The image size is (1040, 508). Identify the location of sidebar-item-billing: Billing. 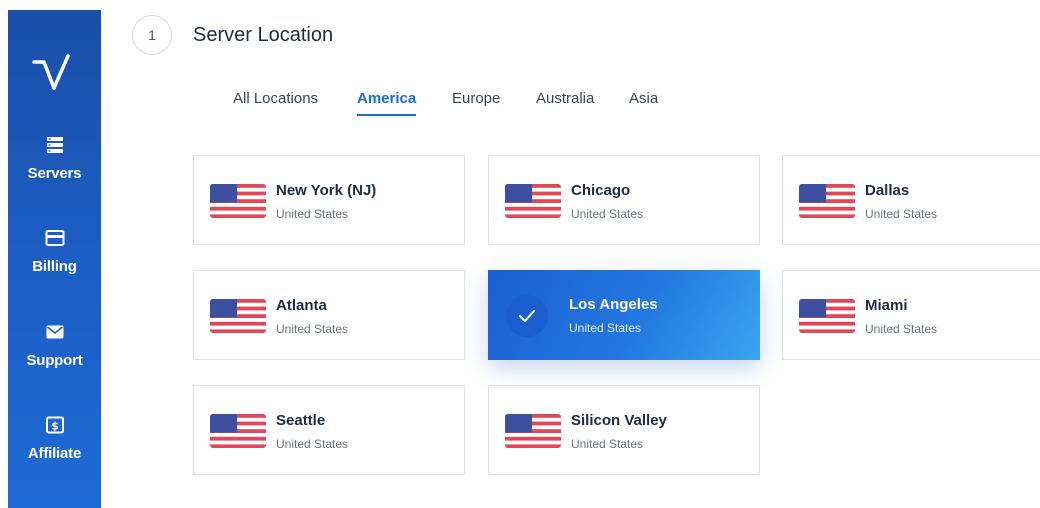
(54, 251).